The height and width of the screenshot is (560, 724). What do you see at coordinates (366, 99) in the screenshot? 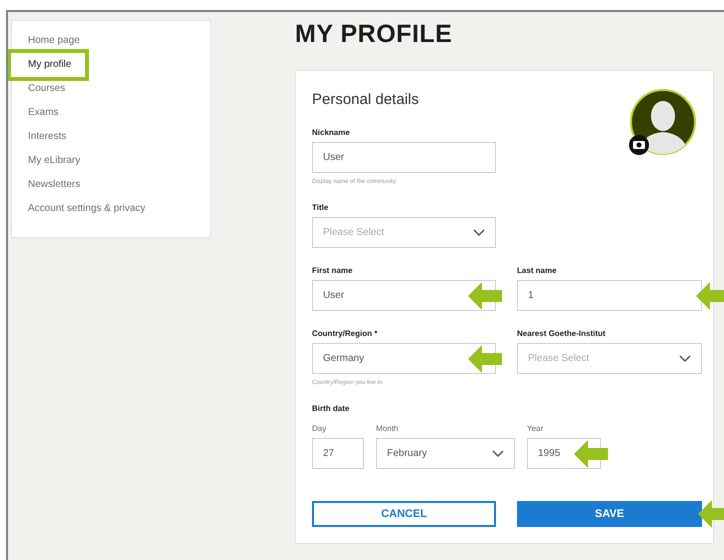
I see `card-title: Personal details` at bounding box center [366, 99].